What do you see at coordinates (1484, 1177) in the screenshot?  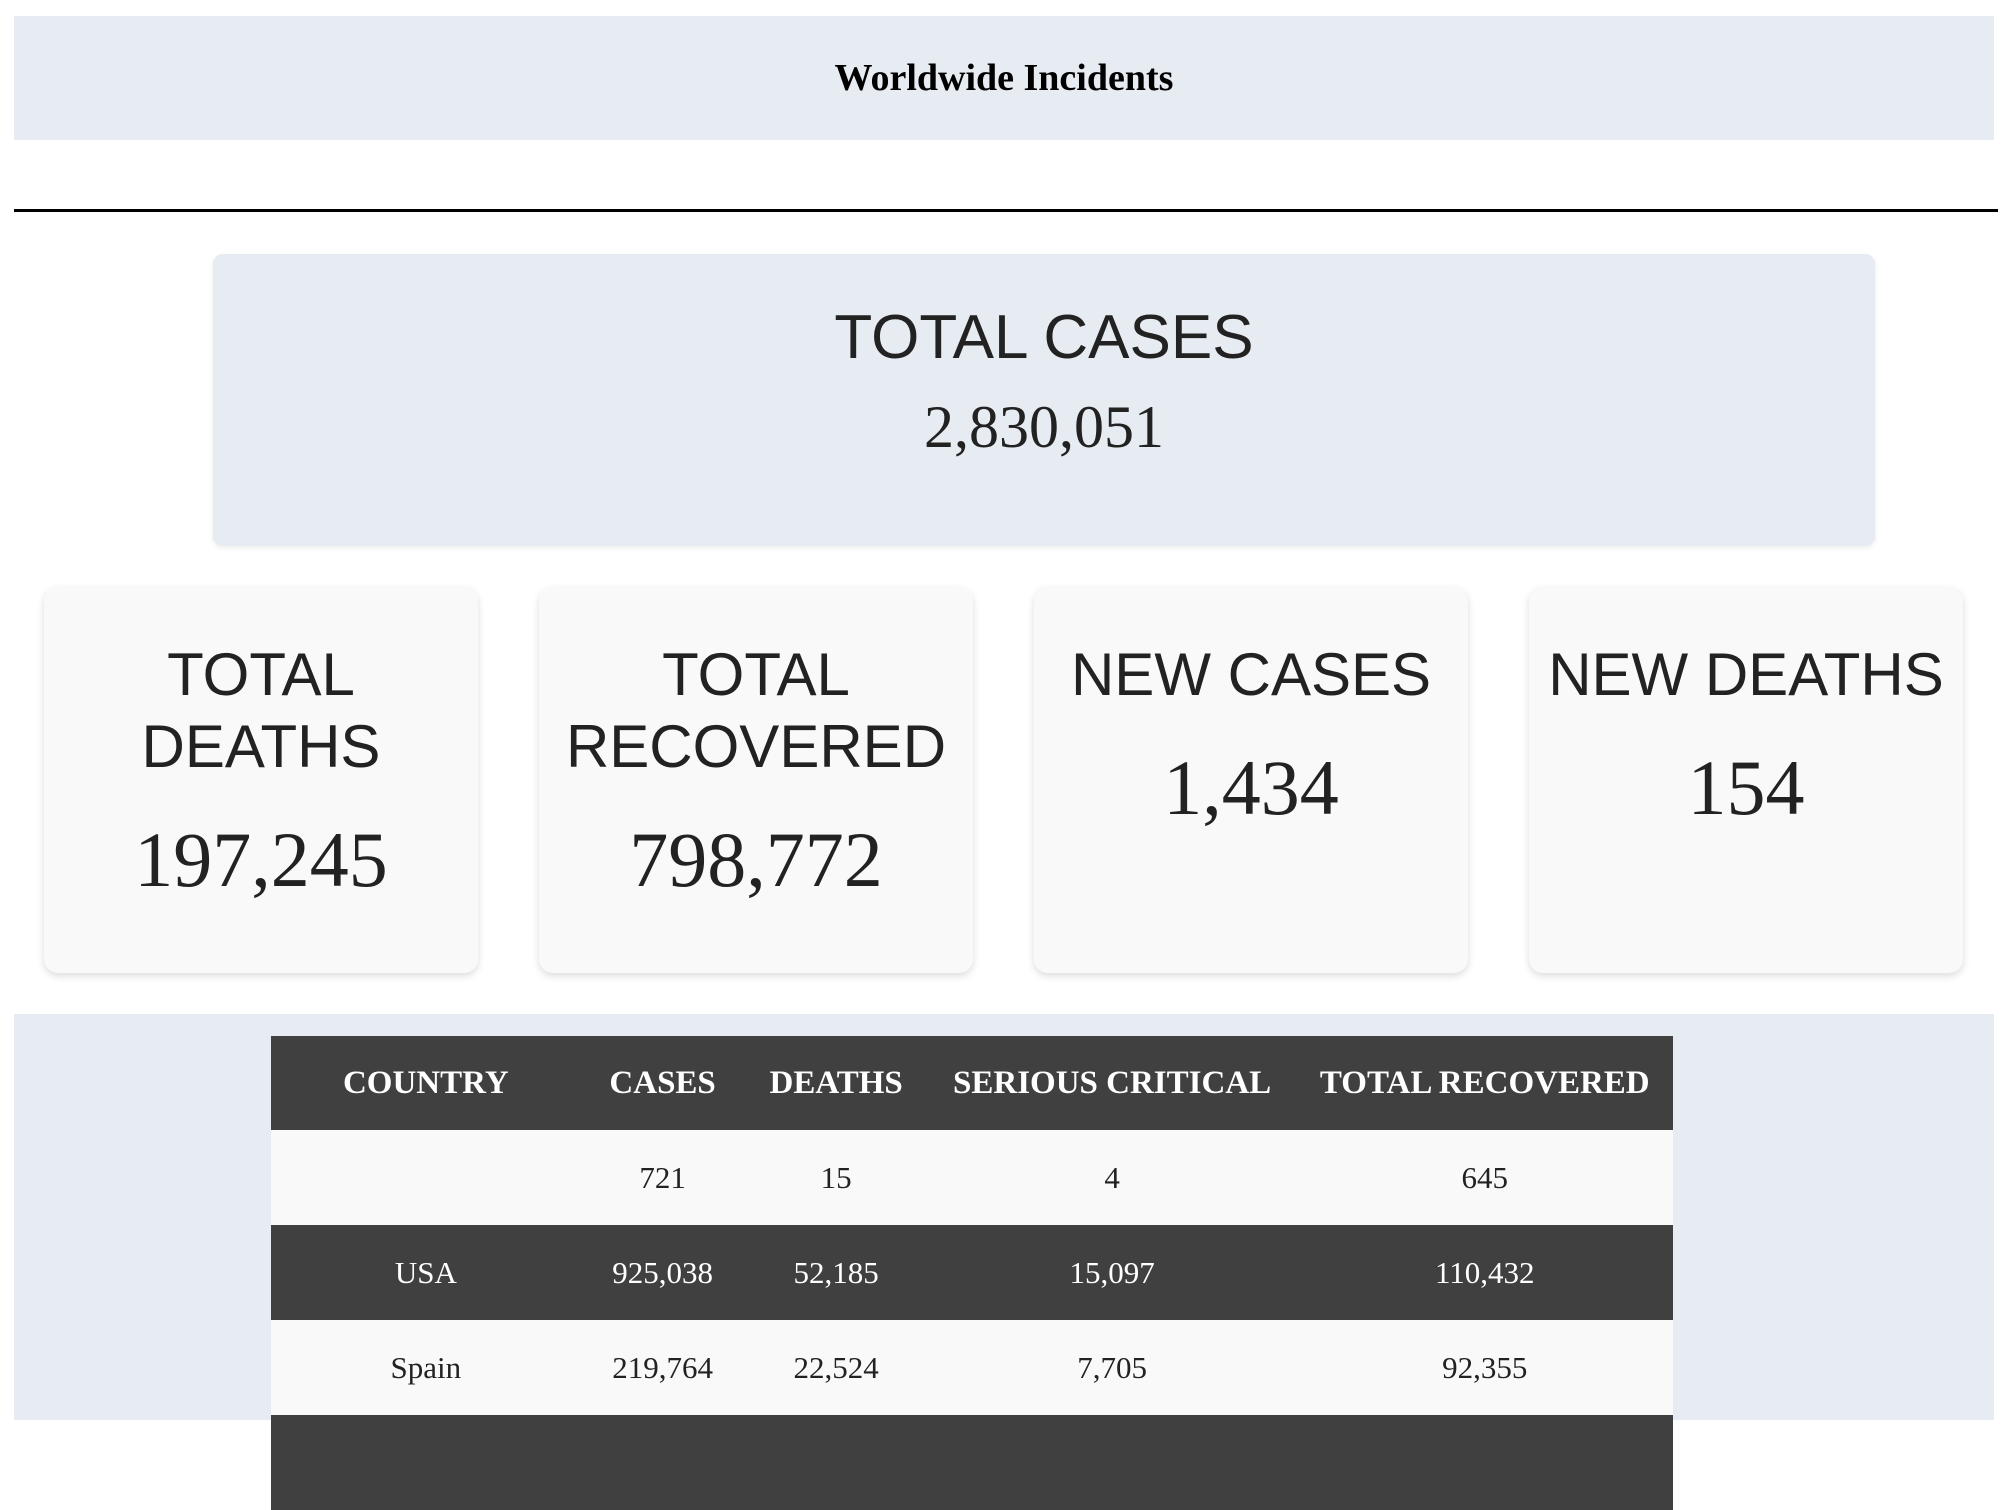 I see `cell-total-recovered: 645` at bounding box center [1484, 1177].